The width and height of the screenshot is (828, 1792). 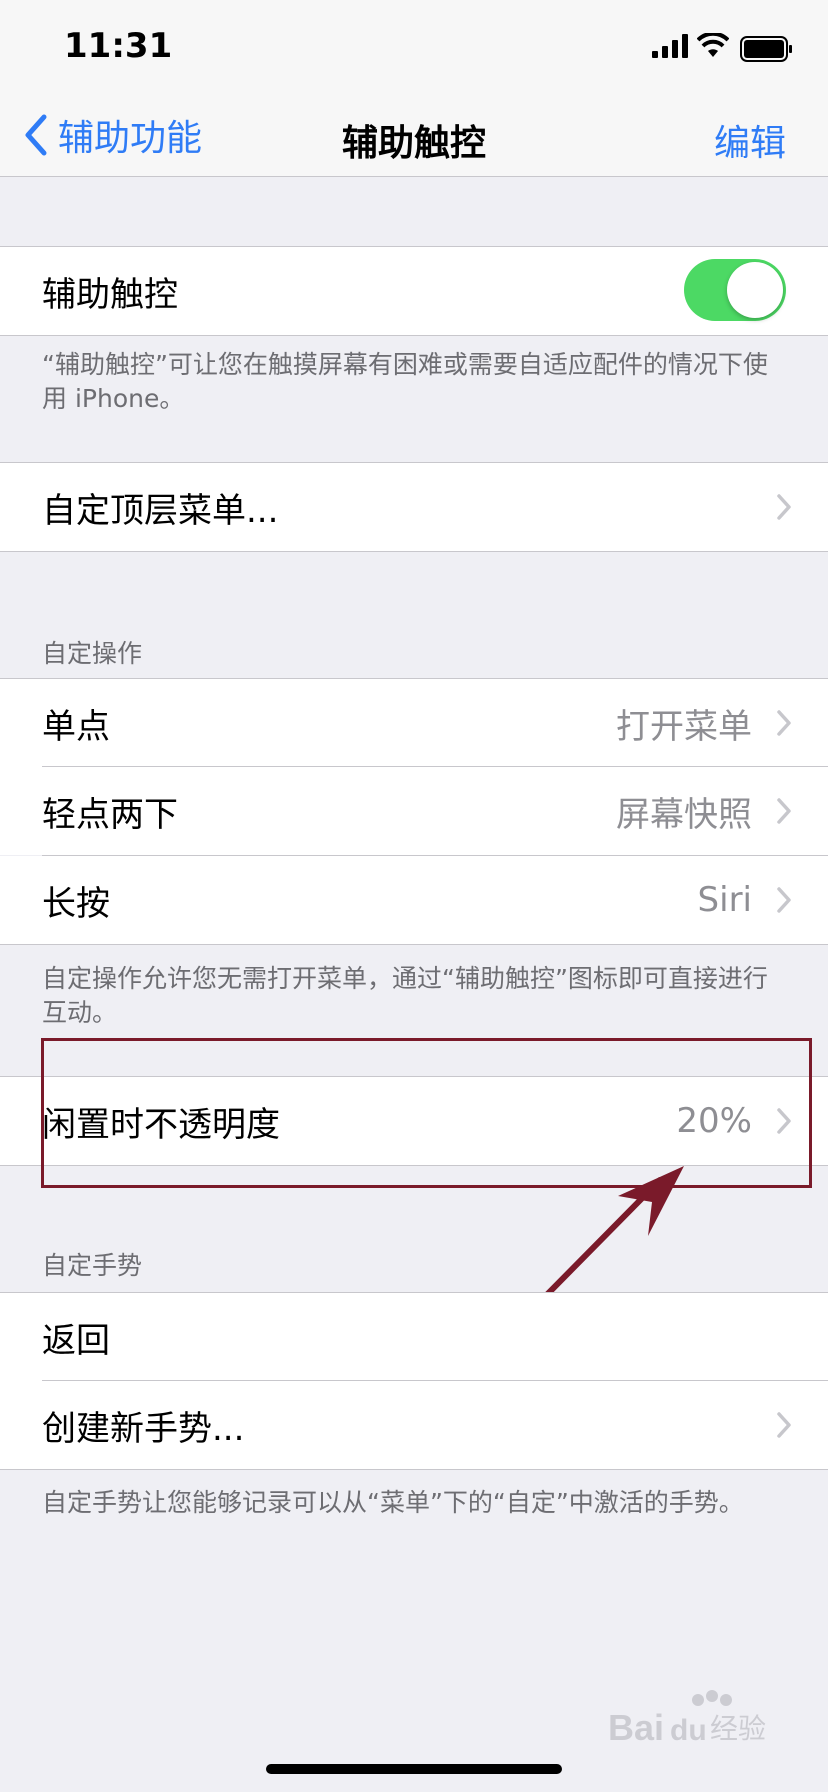 What do you see at coordinates (110, 294) in the screenshot?
I see `assistivetouch-label: 辅助触控` at bounding box center [110, 294].